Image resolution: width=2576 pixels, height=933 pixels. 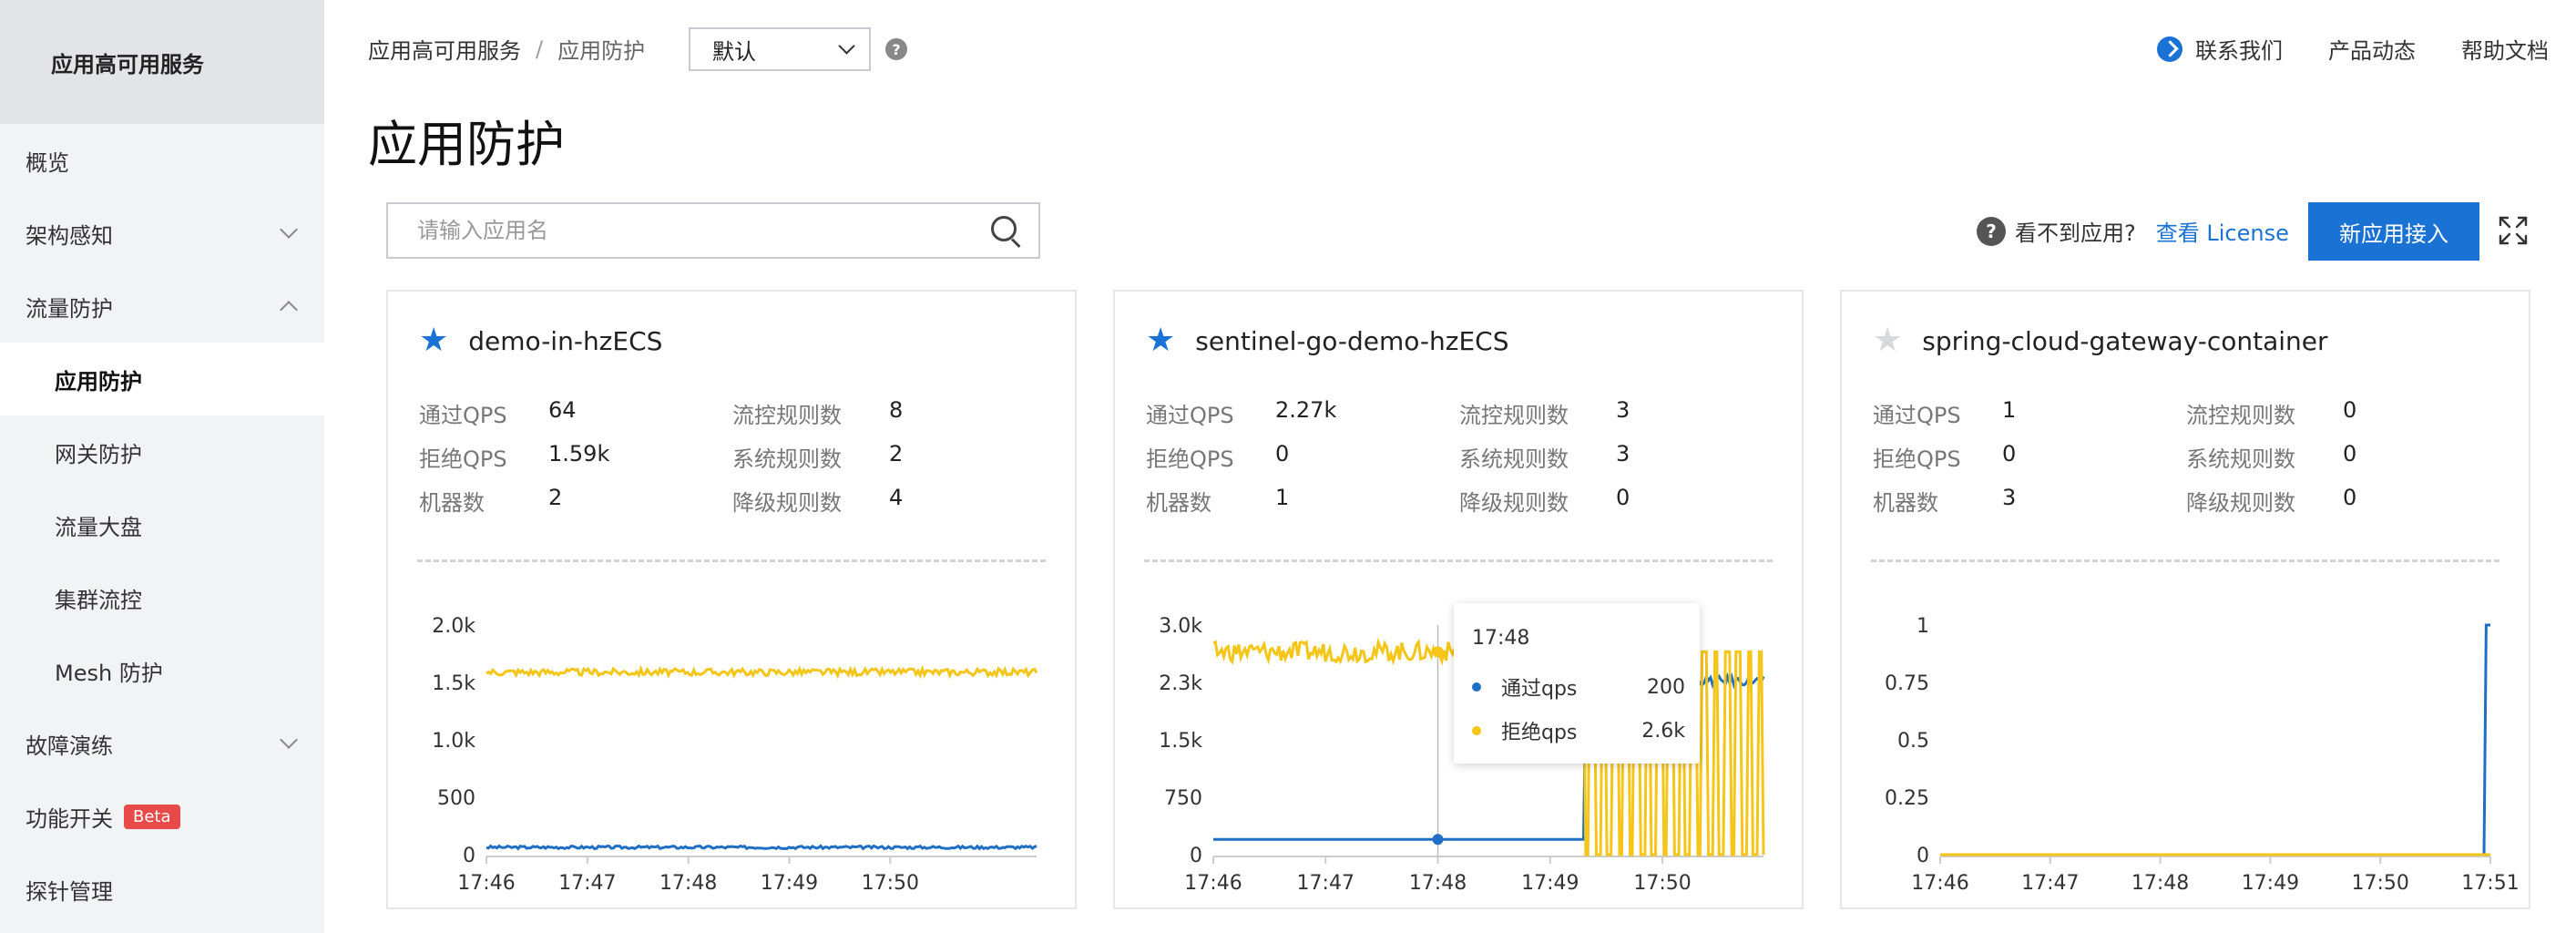 I want to click on y-tick-label: 0.5, so click(x=1913, y=741).